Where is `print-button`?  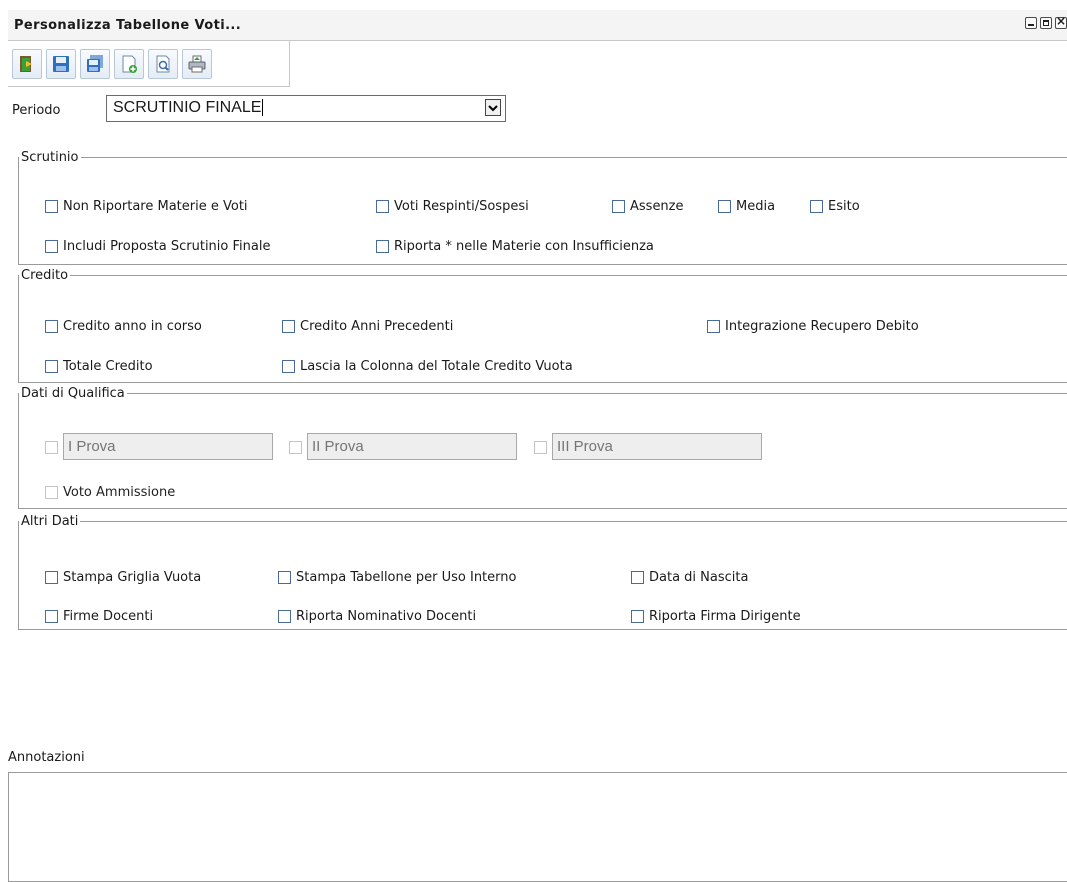 print-button is located at coordinates (197, 63).